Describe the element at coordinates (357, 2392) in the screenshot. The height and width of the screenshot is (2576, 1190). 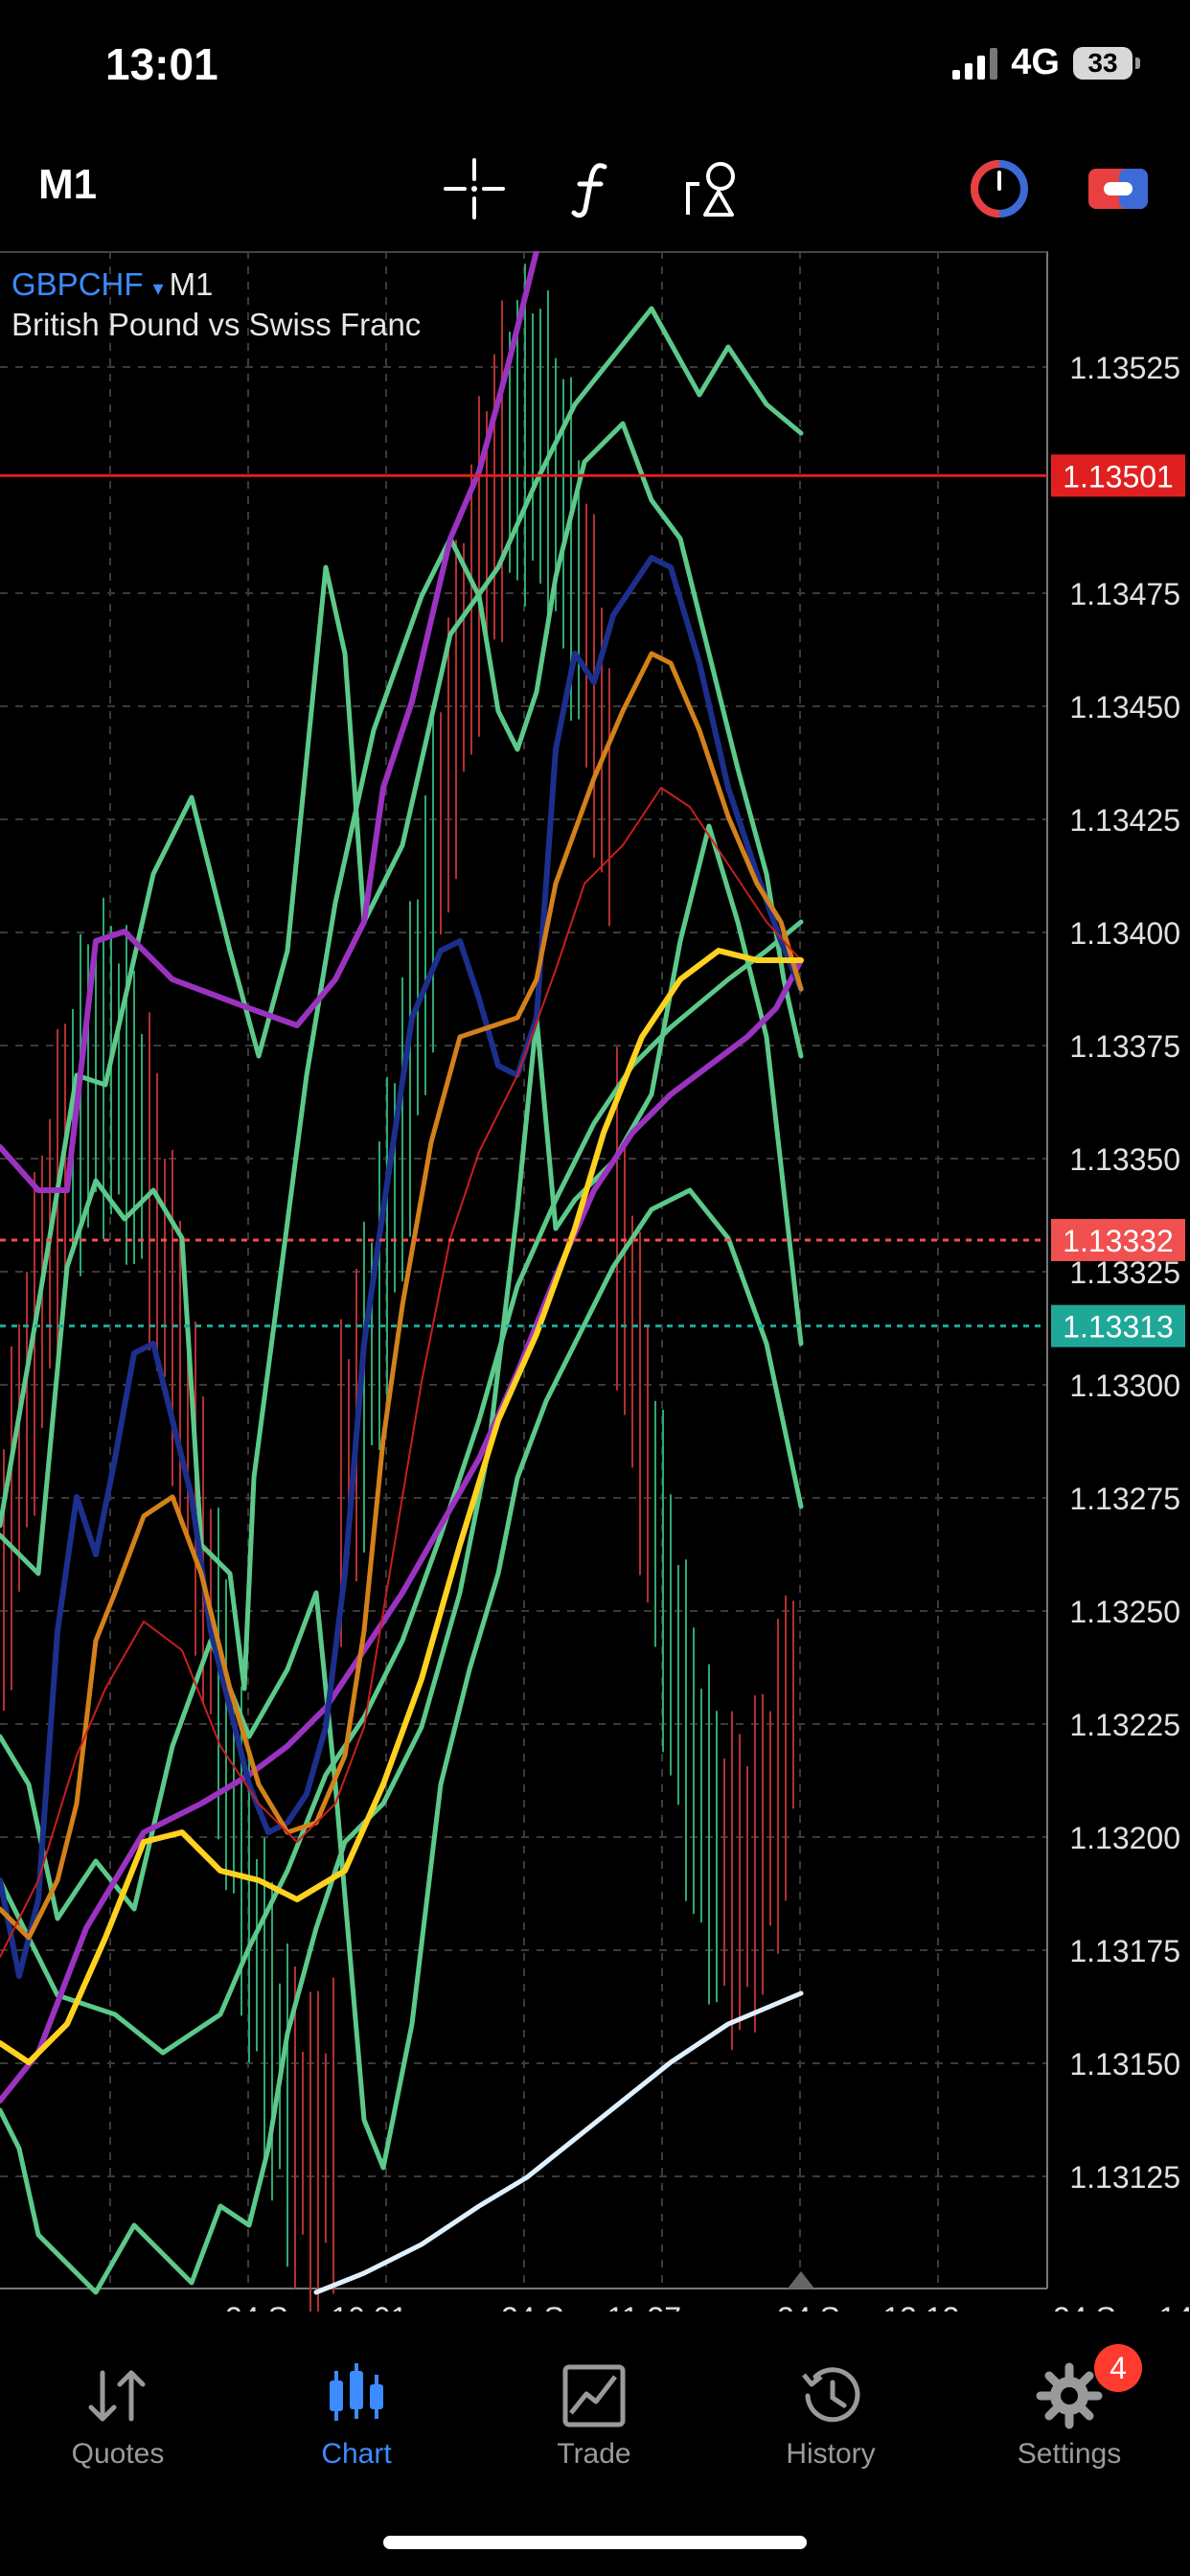
I see `chart-icon` at that location.